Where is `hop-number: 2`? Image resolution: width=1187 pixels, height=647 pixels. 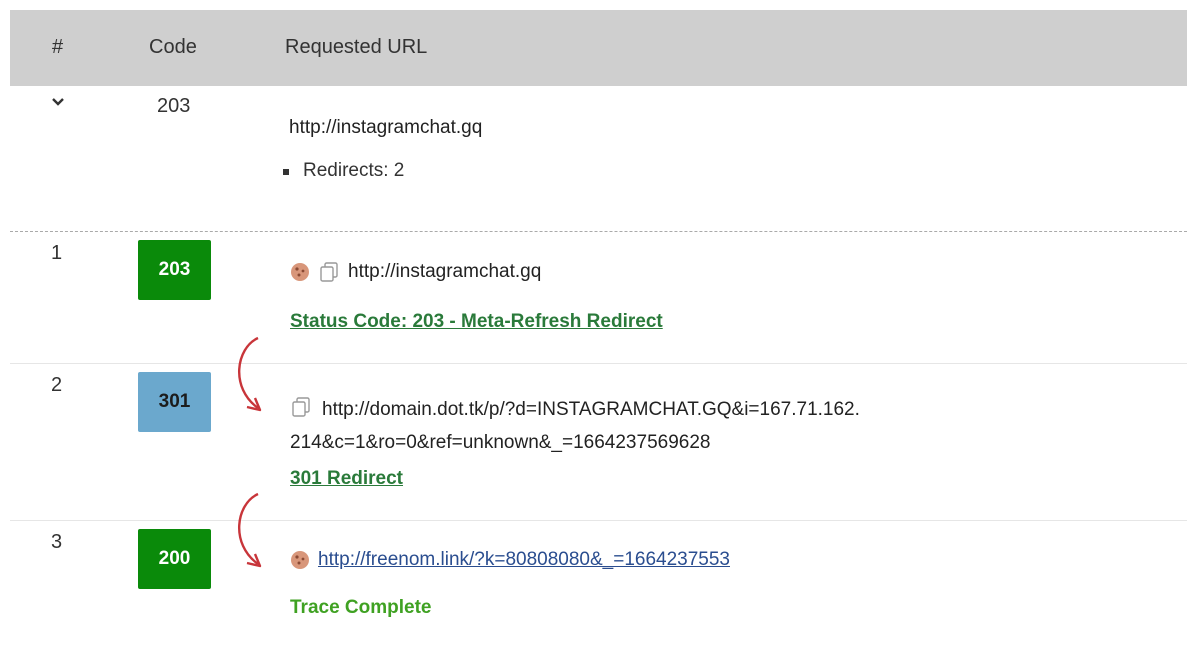
hop-number: 2 is located at coordinates (57, 385).